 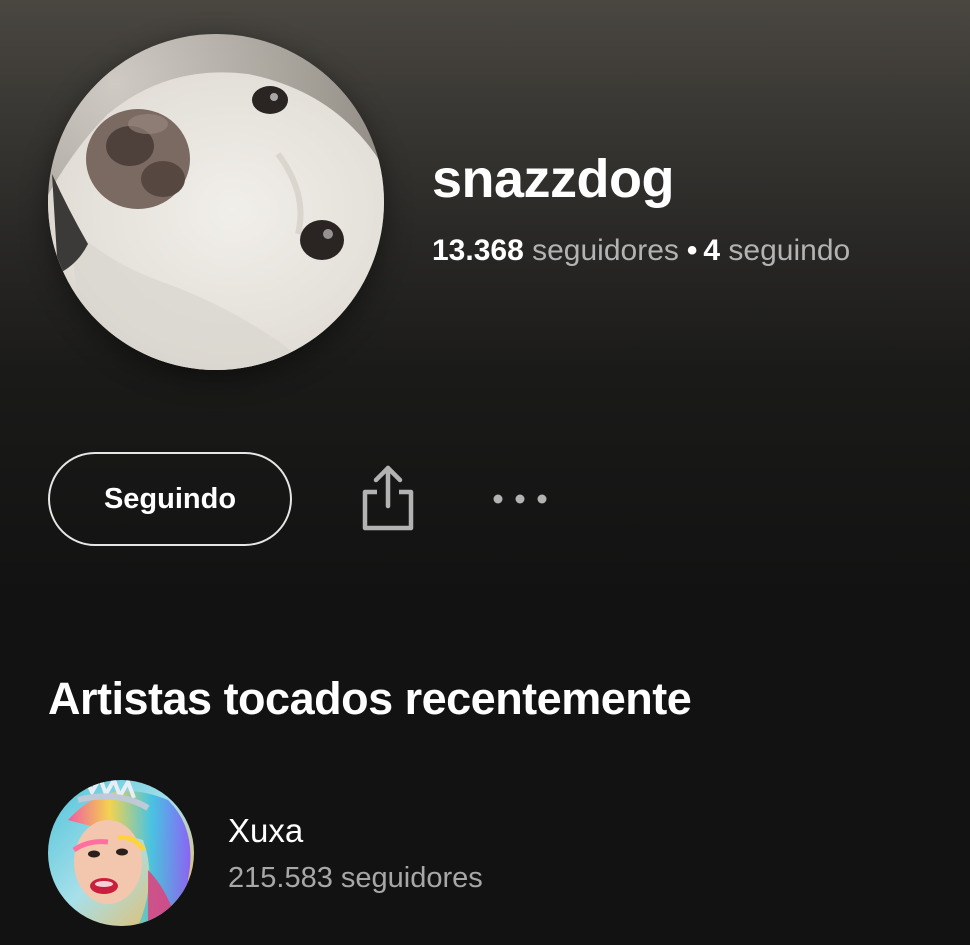 I want to click on section-title: Artistas tocados recentemente, so click(x=370, y=698).